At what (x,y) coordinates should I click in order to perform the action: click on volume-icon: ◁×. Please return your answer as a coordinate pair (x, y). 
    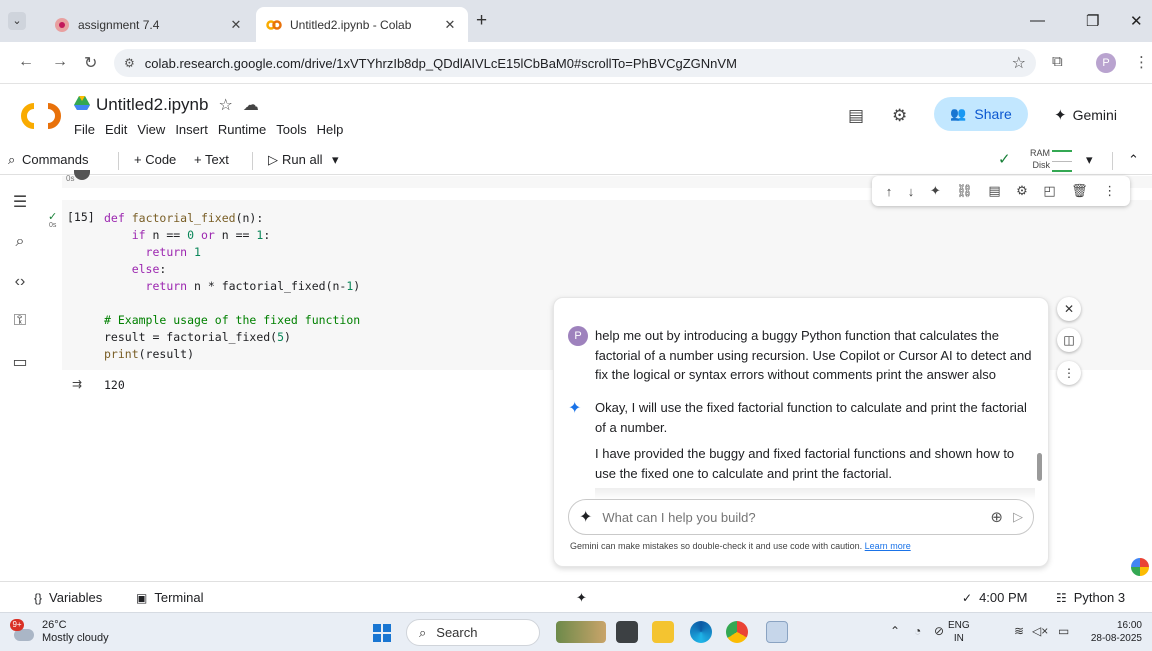
    Looking at the image, I should click on (1040, 631).